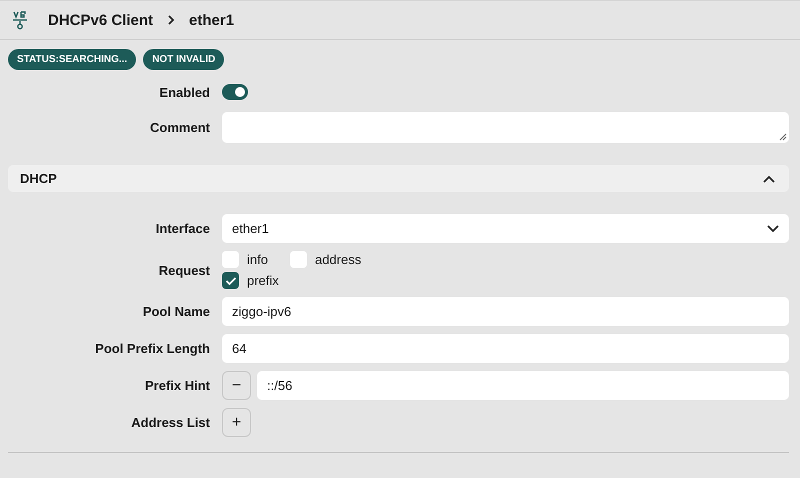  Describe the element at coordinates (505, 311) in the screenshot. I see `text-field: ziggo-ipv6` at that location.